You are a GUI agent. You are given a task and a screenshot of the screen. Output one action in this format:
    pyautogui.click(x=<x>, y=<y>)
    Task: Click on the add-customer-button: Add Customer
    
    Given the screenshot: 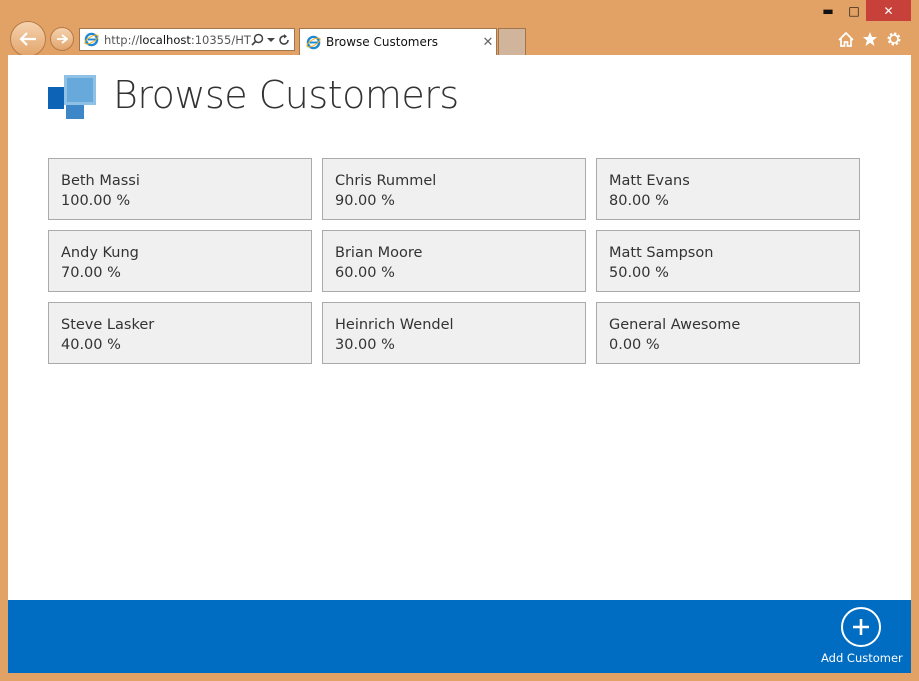 What is the action you would take?
    pyautogui.click(x=862, y=636)
    